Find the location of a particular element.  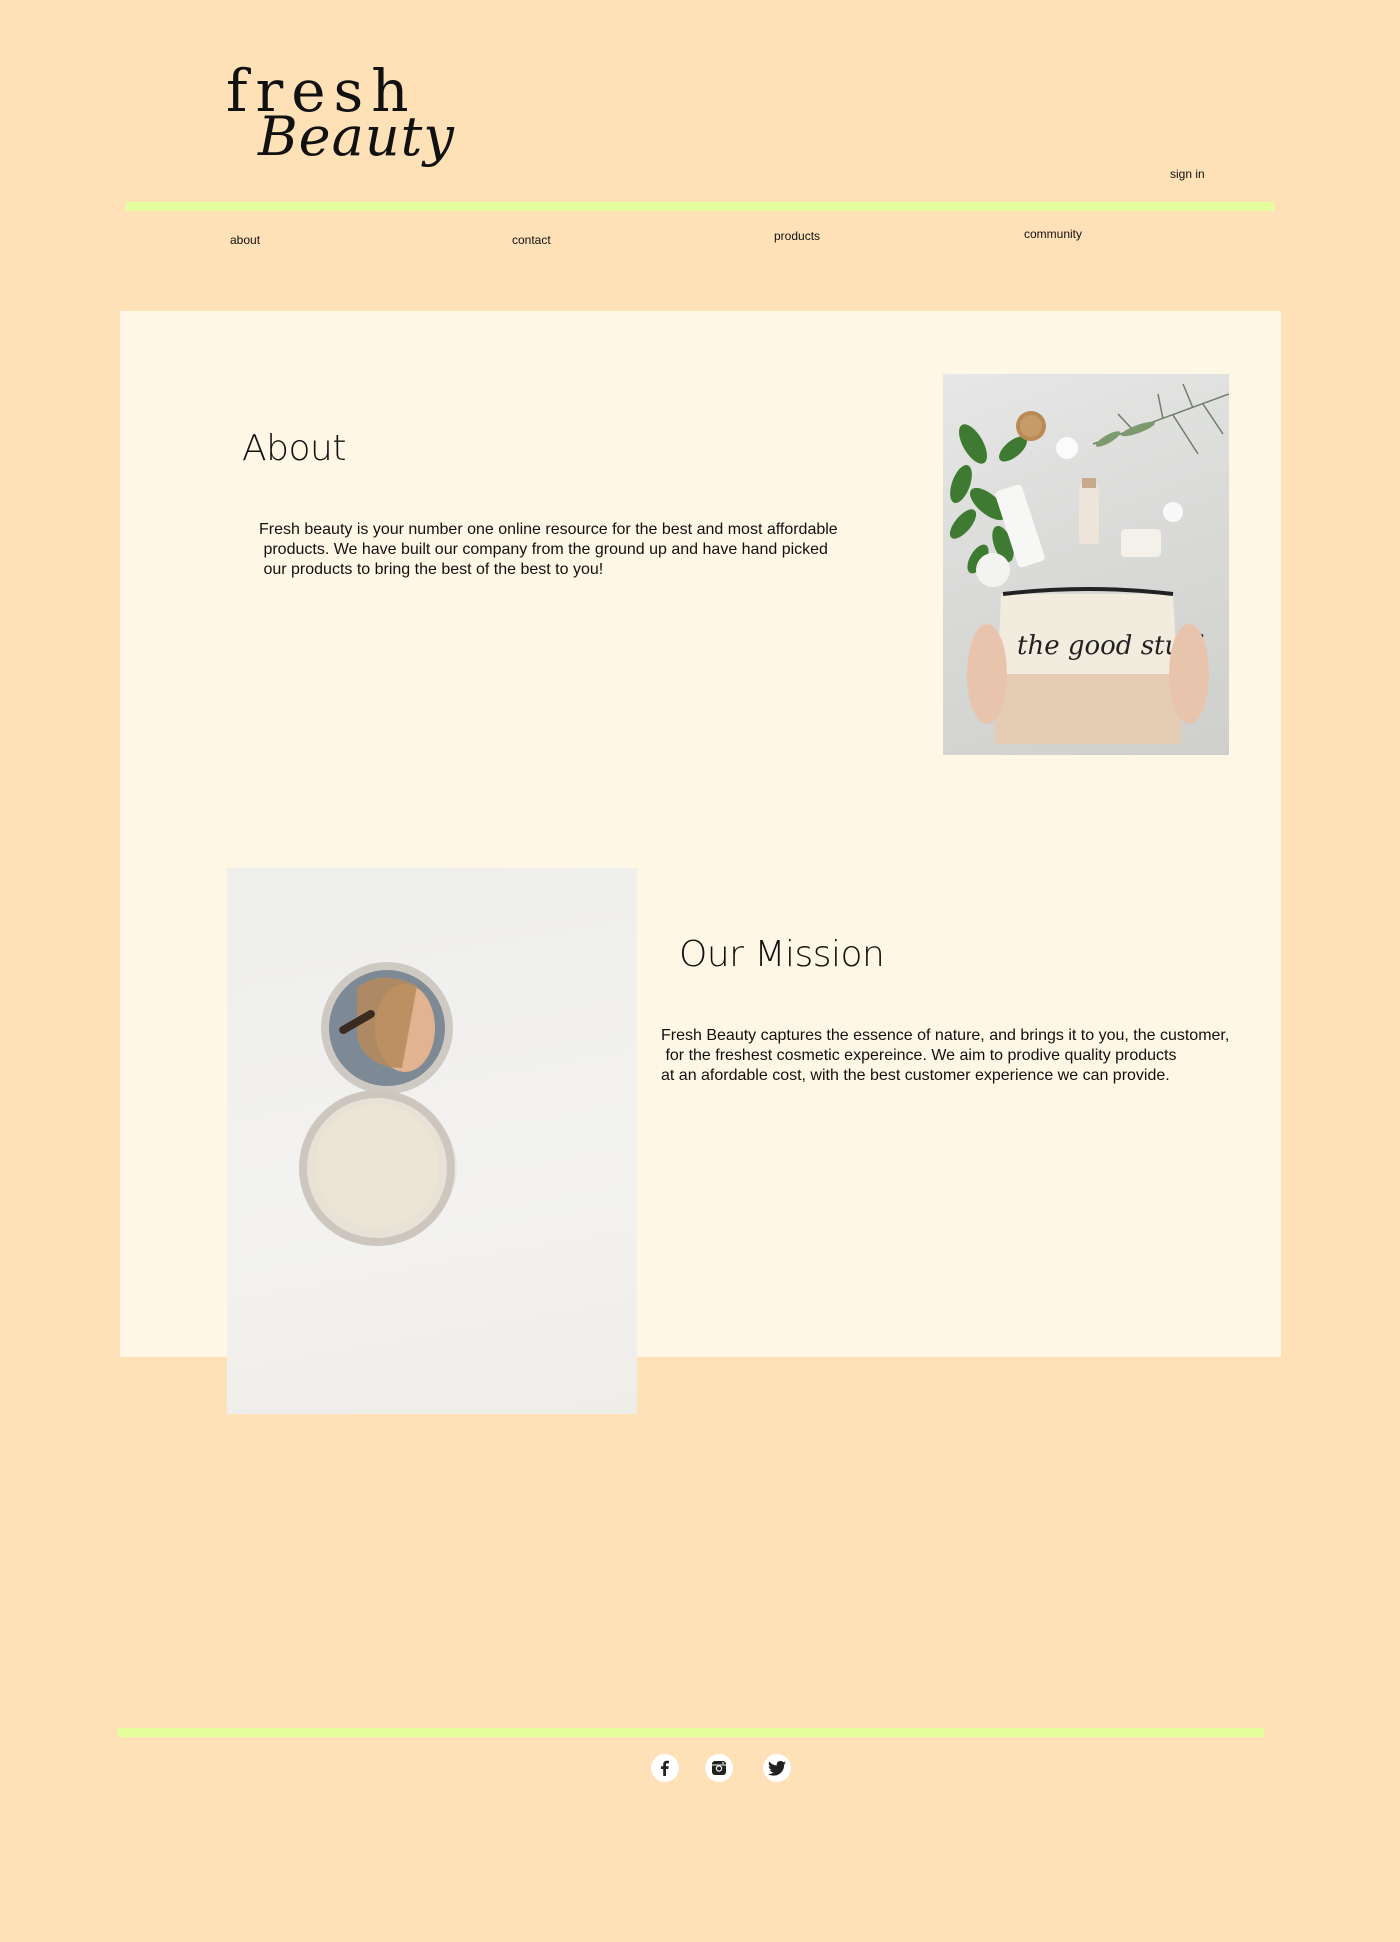

nav-contact: contact is located at coordinates (531, 240).